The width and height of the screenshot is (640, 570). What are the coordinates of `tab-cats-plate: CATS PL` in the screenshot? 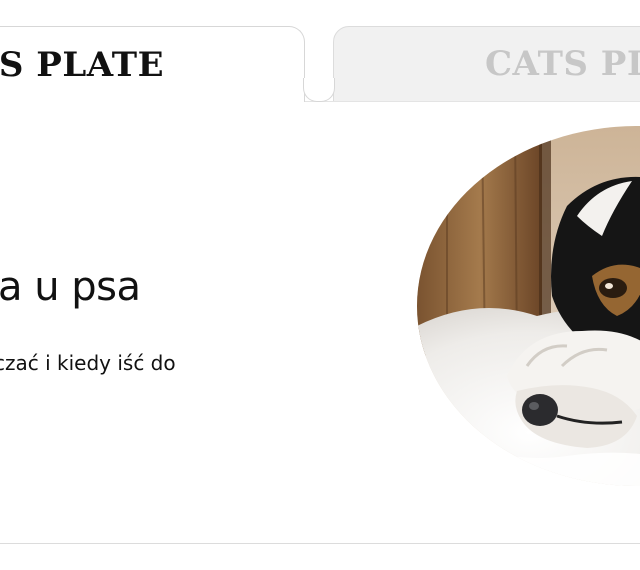 It's located at (486, 64).